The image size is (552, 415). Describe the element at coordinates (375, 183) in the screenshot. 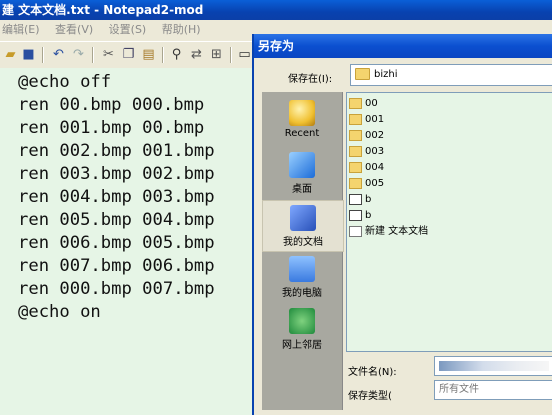

I see `file-name: 005` at that location.